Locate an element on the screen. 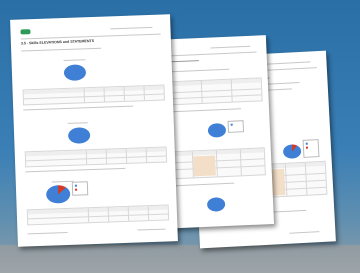 The width and height of the screenshot is (360, 273). highlighted-cell is located at coordinates (204, 166).